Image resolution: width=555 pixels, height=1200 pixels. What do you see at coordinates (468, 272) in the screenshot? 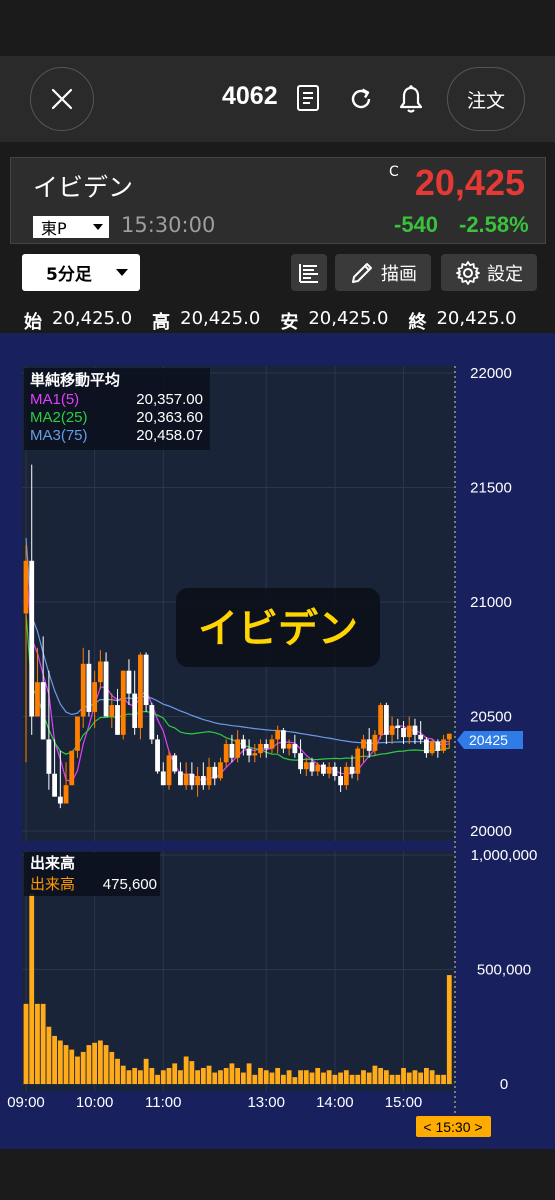
I see `gear-icon` at bounding box center [468, 272].